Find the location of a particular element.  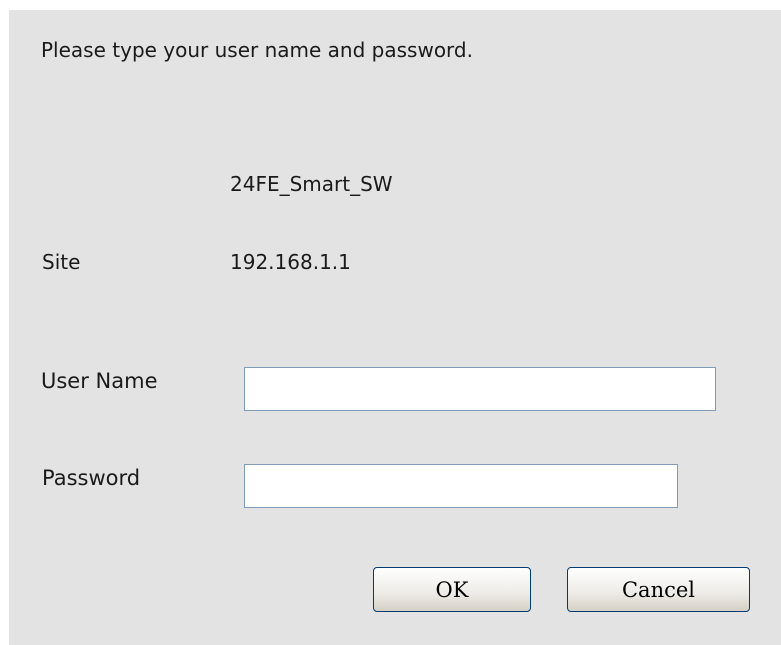

realm-text: 24FE_Smart_SW is located at coordinates (311, 184).